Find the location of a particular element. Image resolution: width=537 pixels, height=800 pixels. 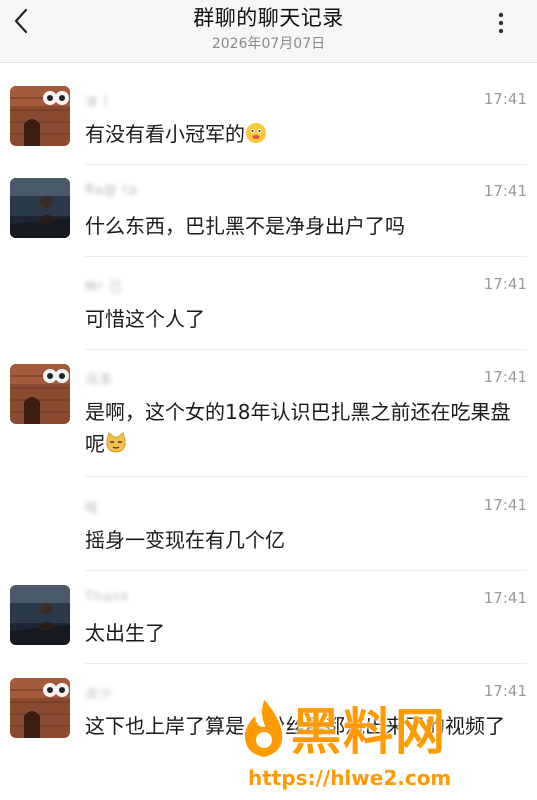

flame-logo-icon is located at coordinates (263, 728).